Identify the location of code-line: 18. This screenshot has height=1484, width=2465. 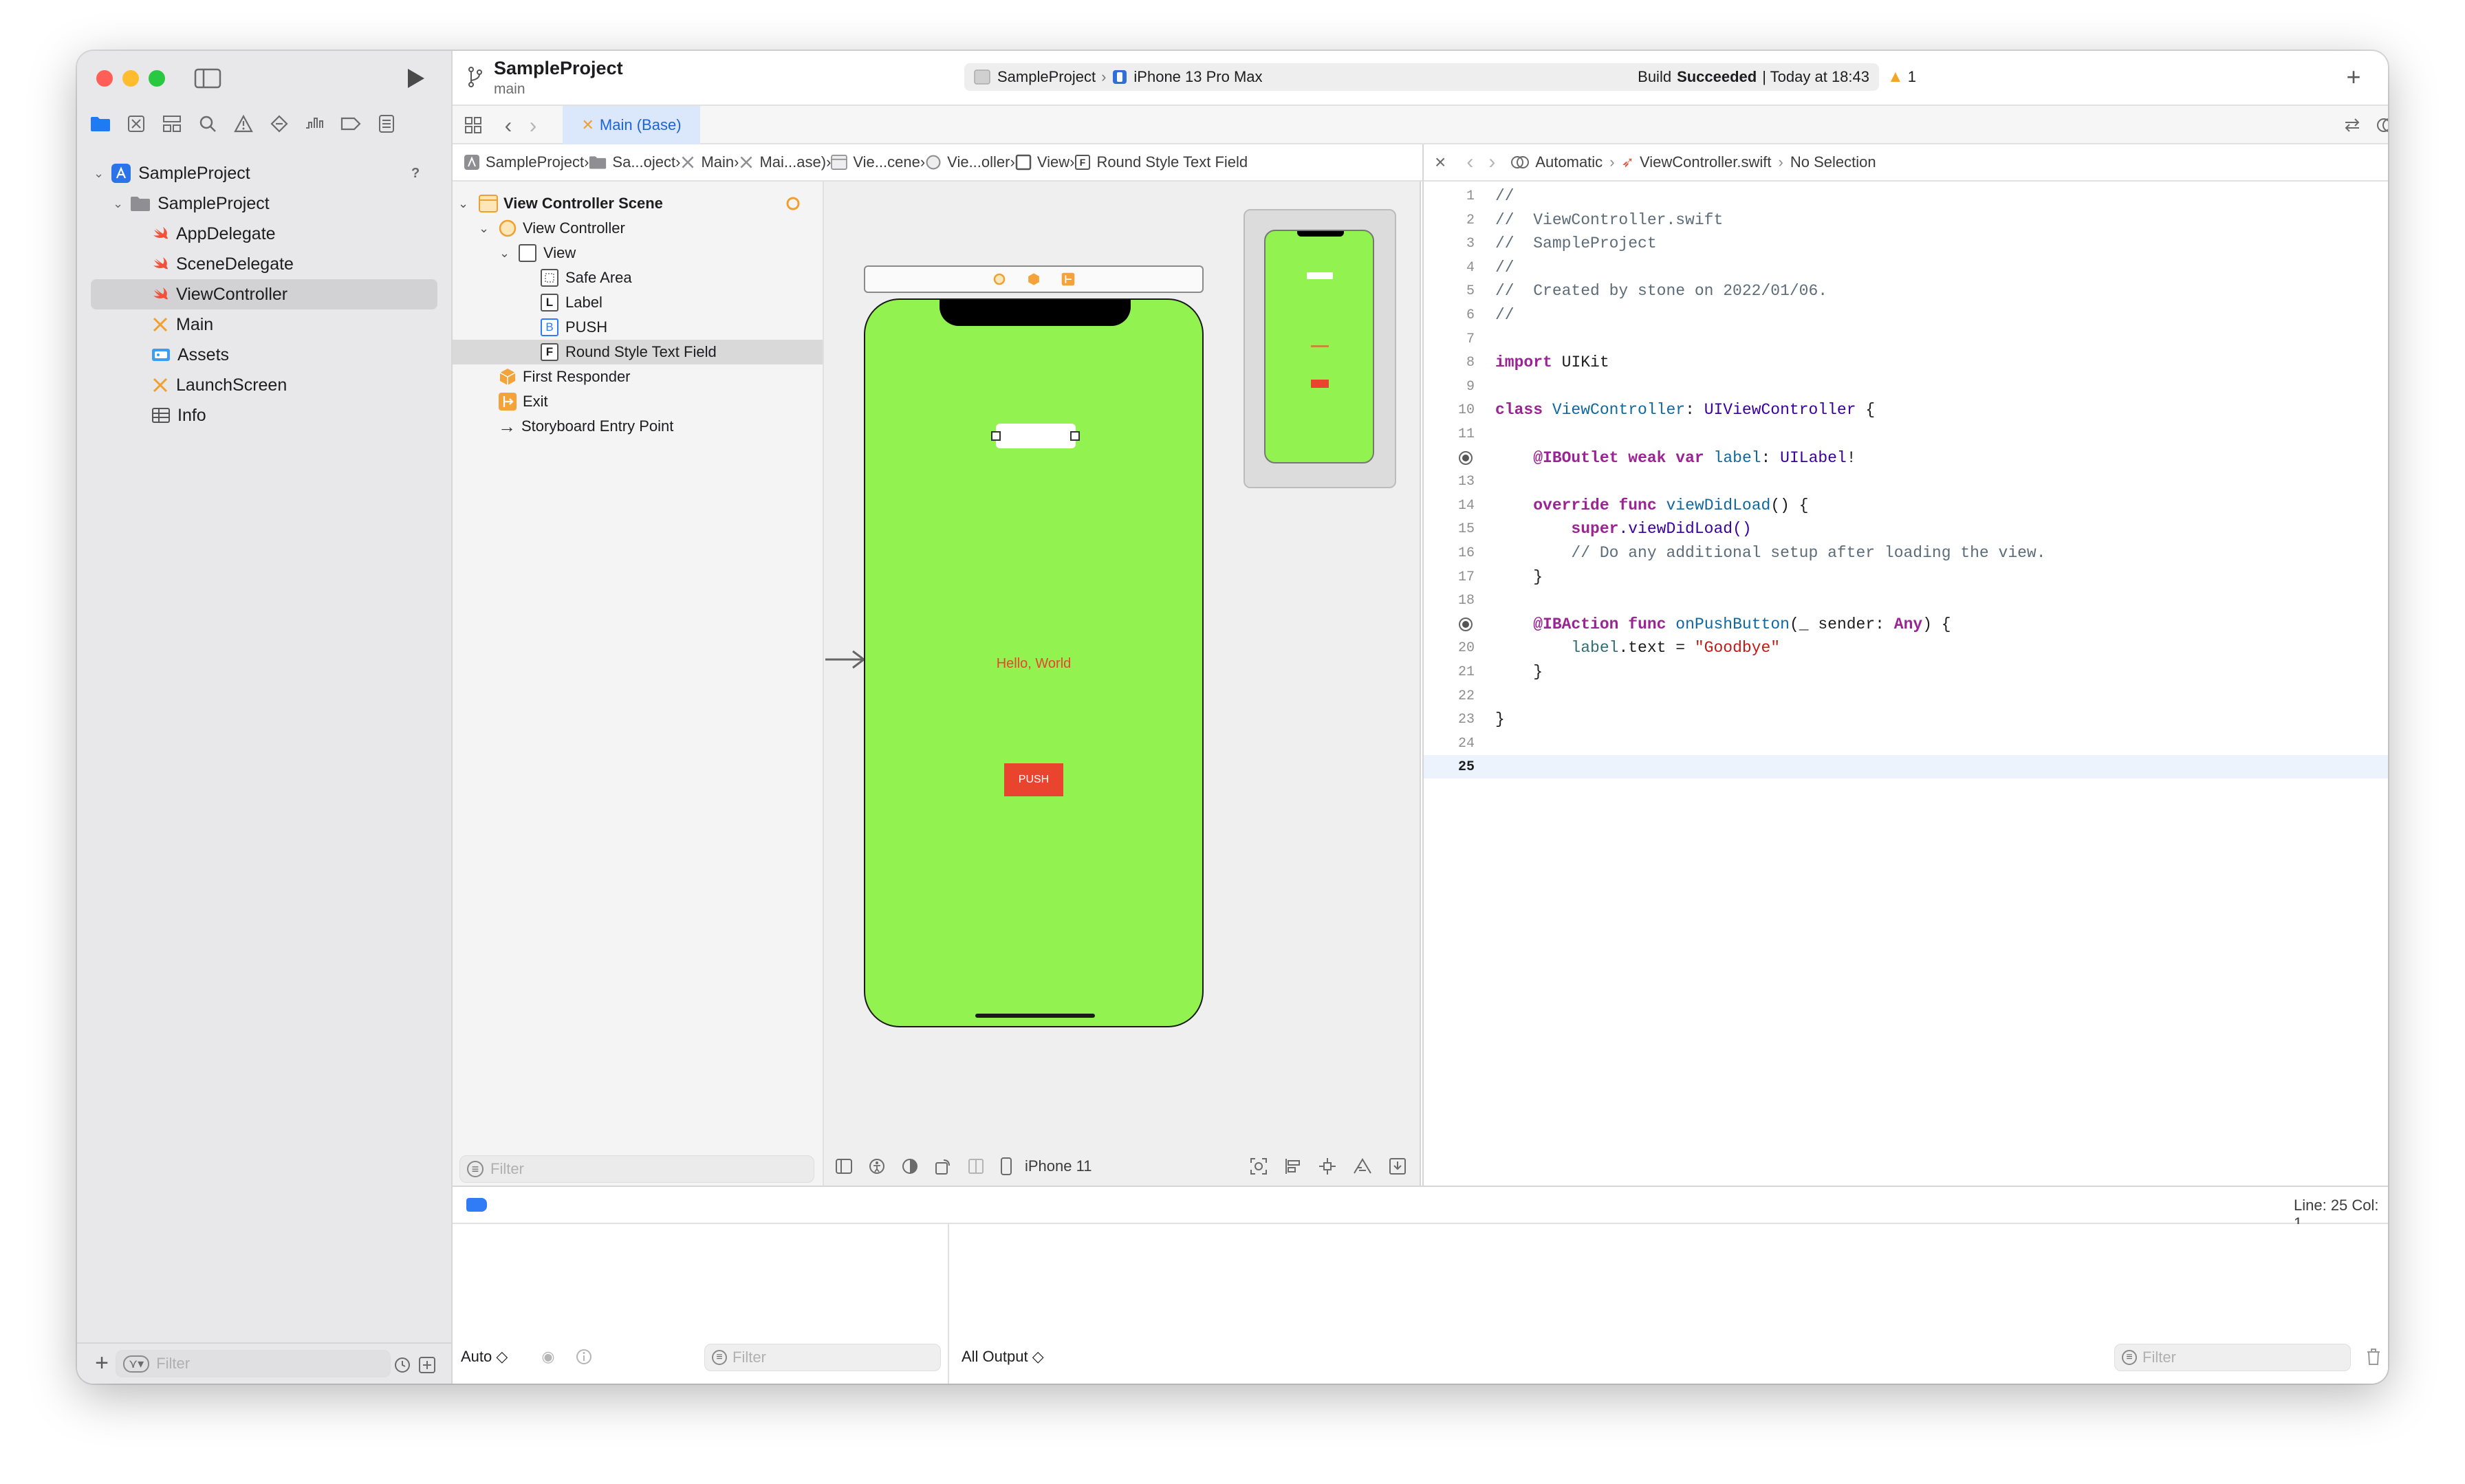
(1906, 600).